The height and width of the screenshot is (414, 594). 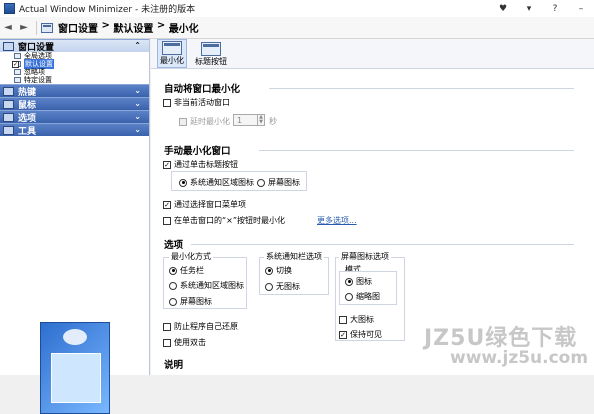 I want to click on product-window-graphic, so click(x=76, y=378).